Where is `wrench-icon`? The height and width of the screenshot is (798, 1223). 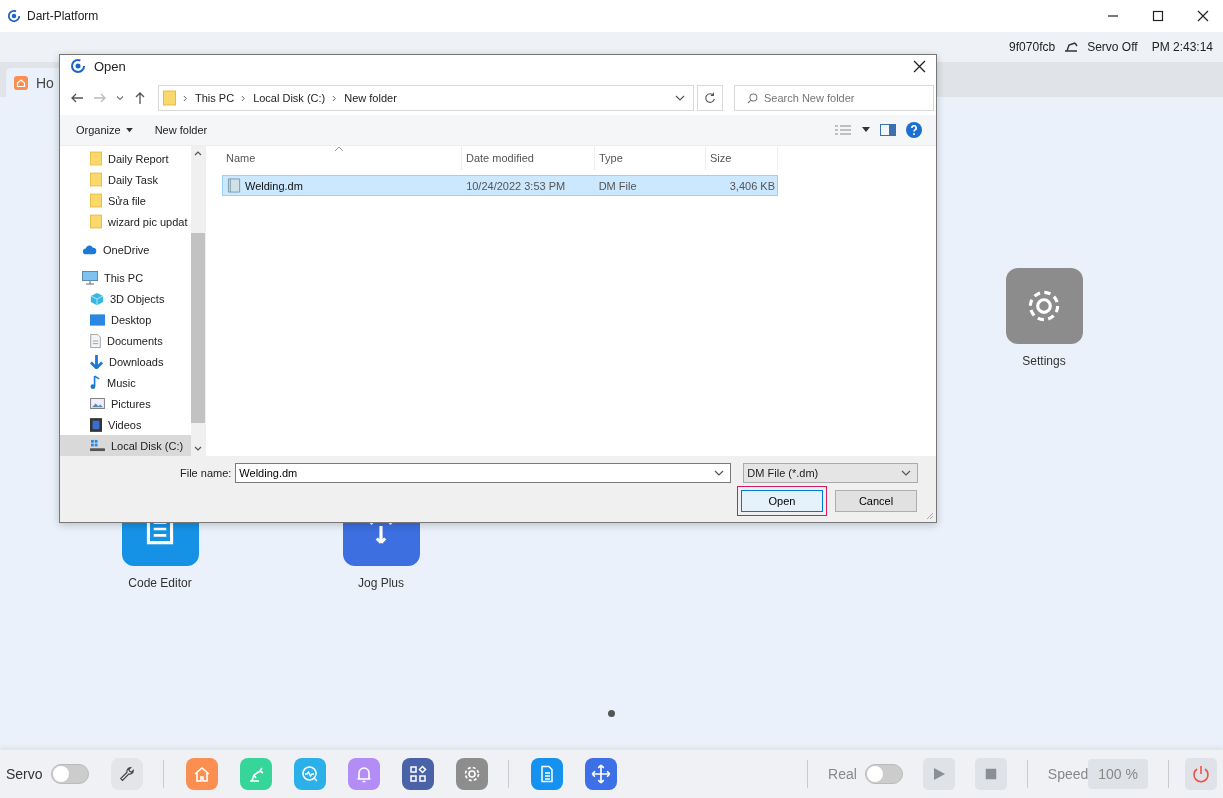
wrench-icon is located at coordinates (126, 774).